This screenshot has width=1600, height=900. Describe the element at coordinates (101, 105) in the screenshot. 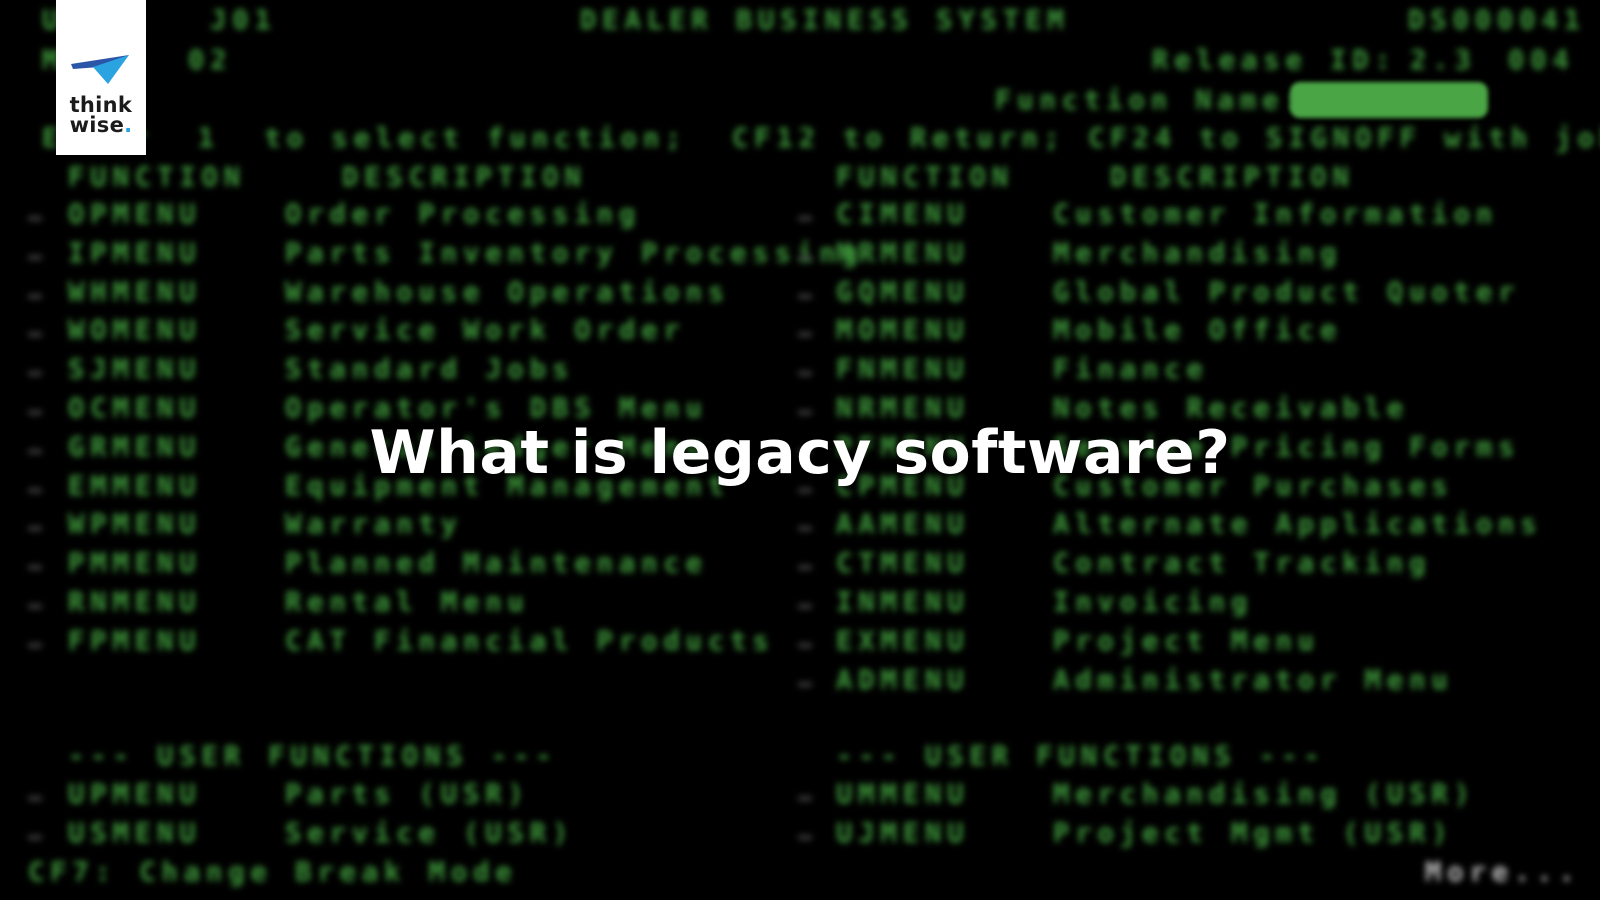

I see `logo-line-think: think` at that location.